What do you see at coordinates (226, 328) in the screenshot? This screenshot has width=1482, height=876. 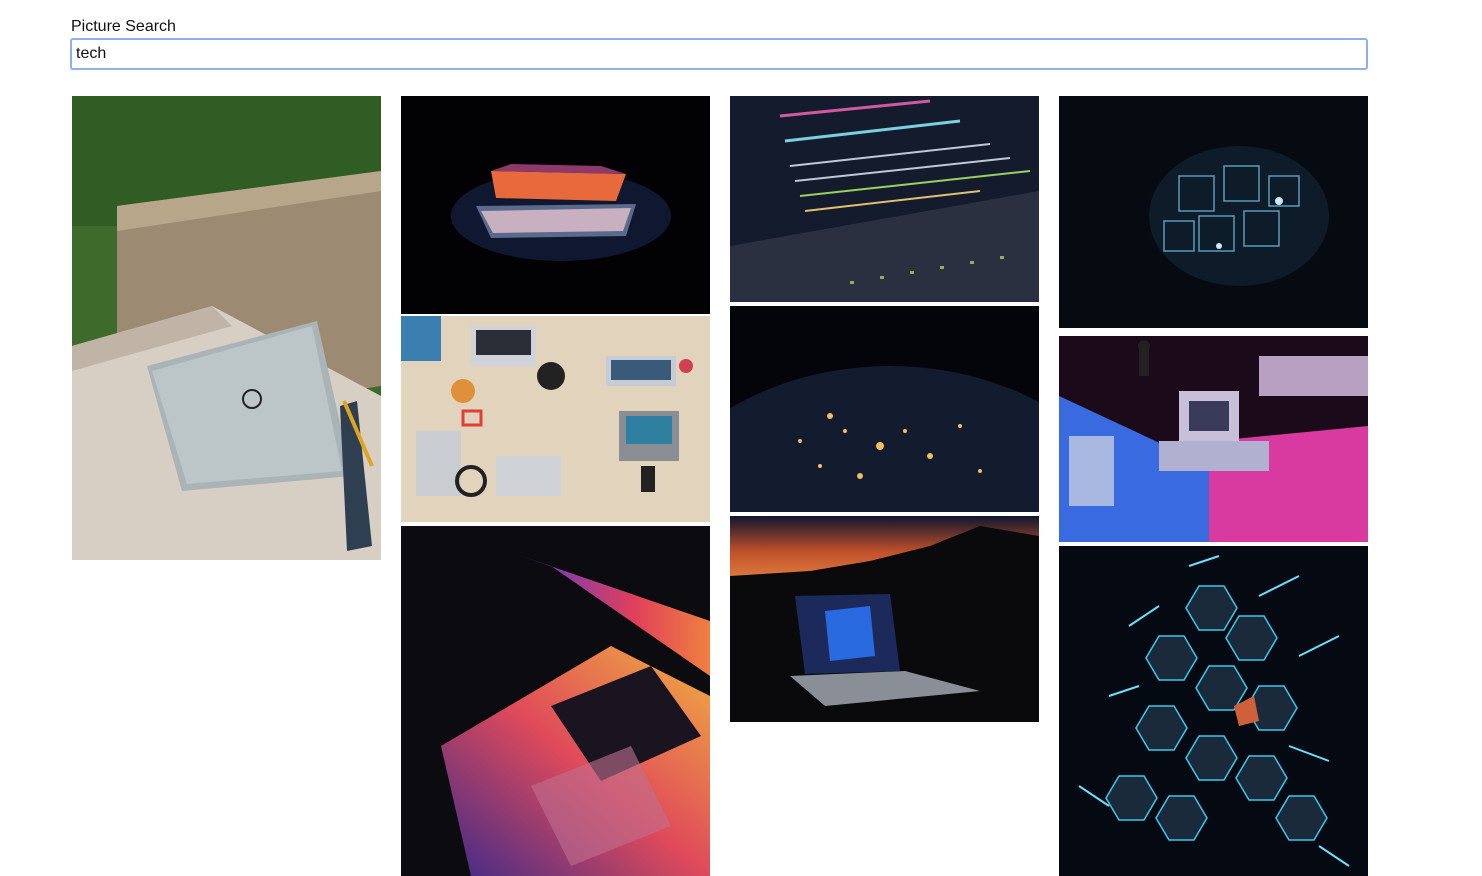 I see `dell-laptop-on-stone-bench-image` at bounding box center [226, 328].